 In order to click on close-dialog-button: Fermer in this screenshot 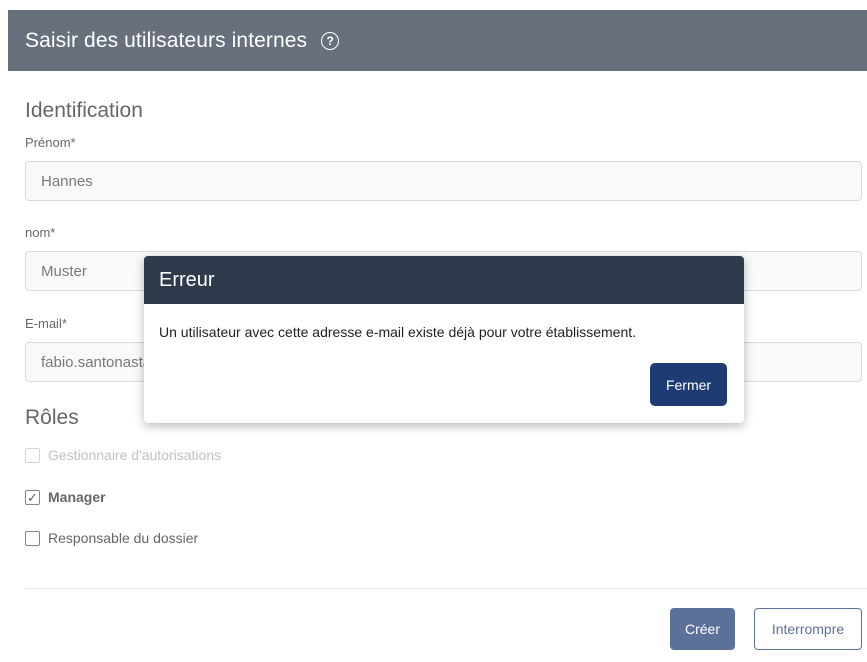, I will do `click(688, 384)`.